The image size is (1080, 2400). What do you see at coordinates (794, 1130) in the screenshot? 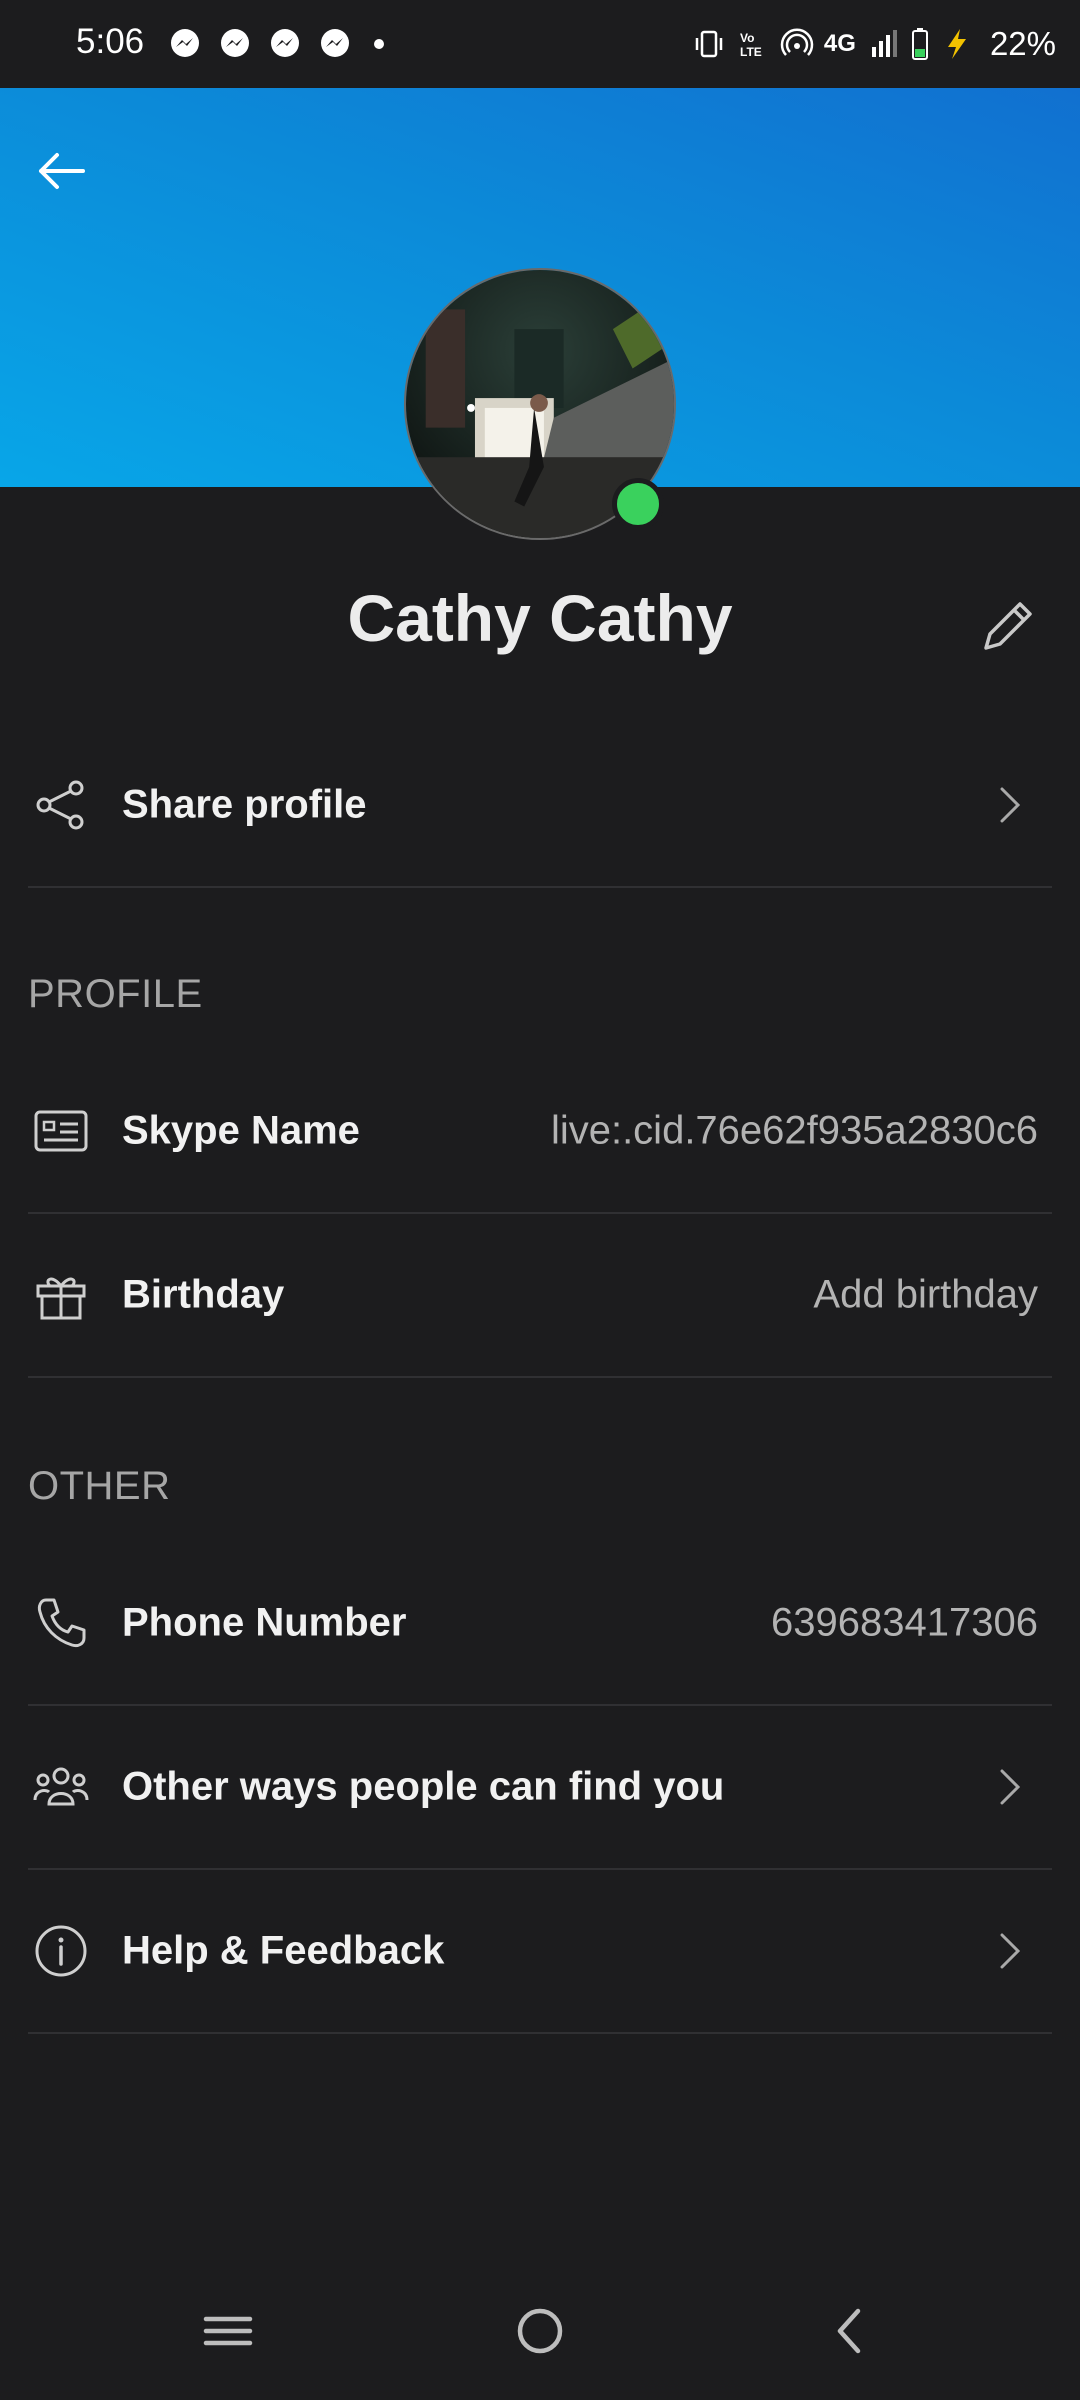
I see `skype-name-value: live:.cid.76e62f935a2830c6` at bounding box center [794, 1130].